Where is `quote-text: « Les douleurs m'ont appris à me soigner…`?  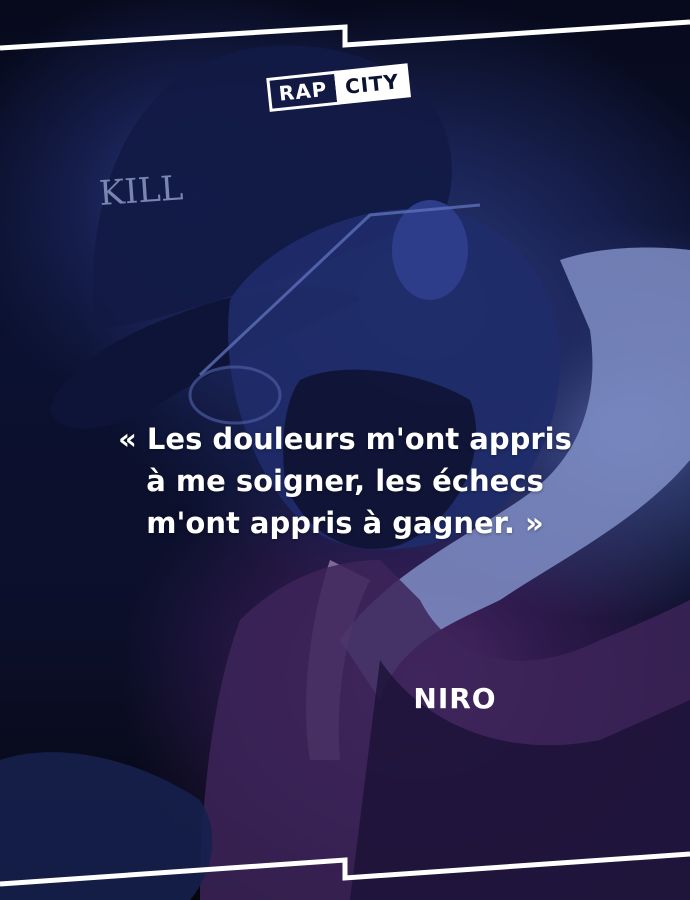
quote-text: « Les douleurs m'ont appris à me soigner… is located at coordinates (345, 481).